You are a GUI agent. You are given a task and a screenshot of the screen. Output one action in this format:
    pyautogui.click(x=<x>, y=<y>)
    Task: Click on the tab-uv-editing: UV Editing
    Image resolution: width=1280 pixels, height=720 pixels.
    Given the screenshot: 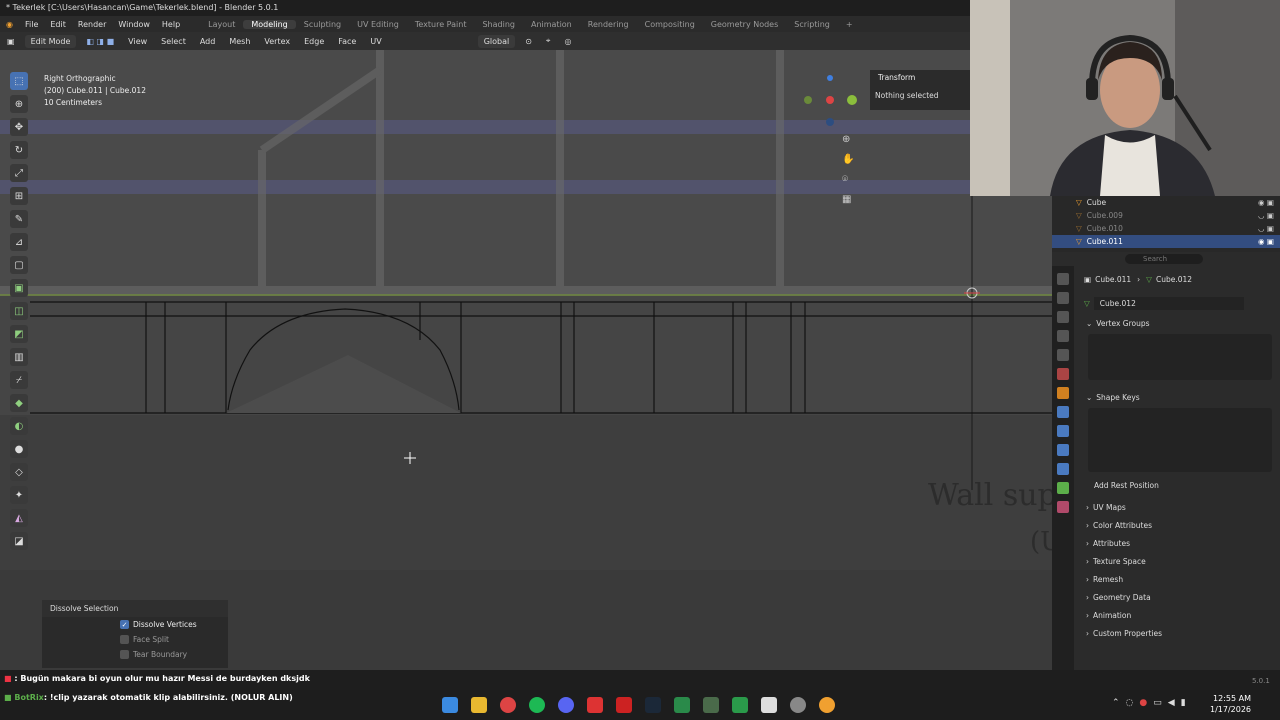 What is the action you would take?
    pyautogui.click(x=378, y=24)
    